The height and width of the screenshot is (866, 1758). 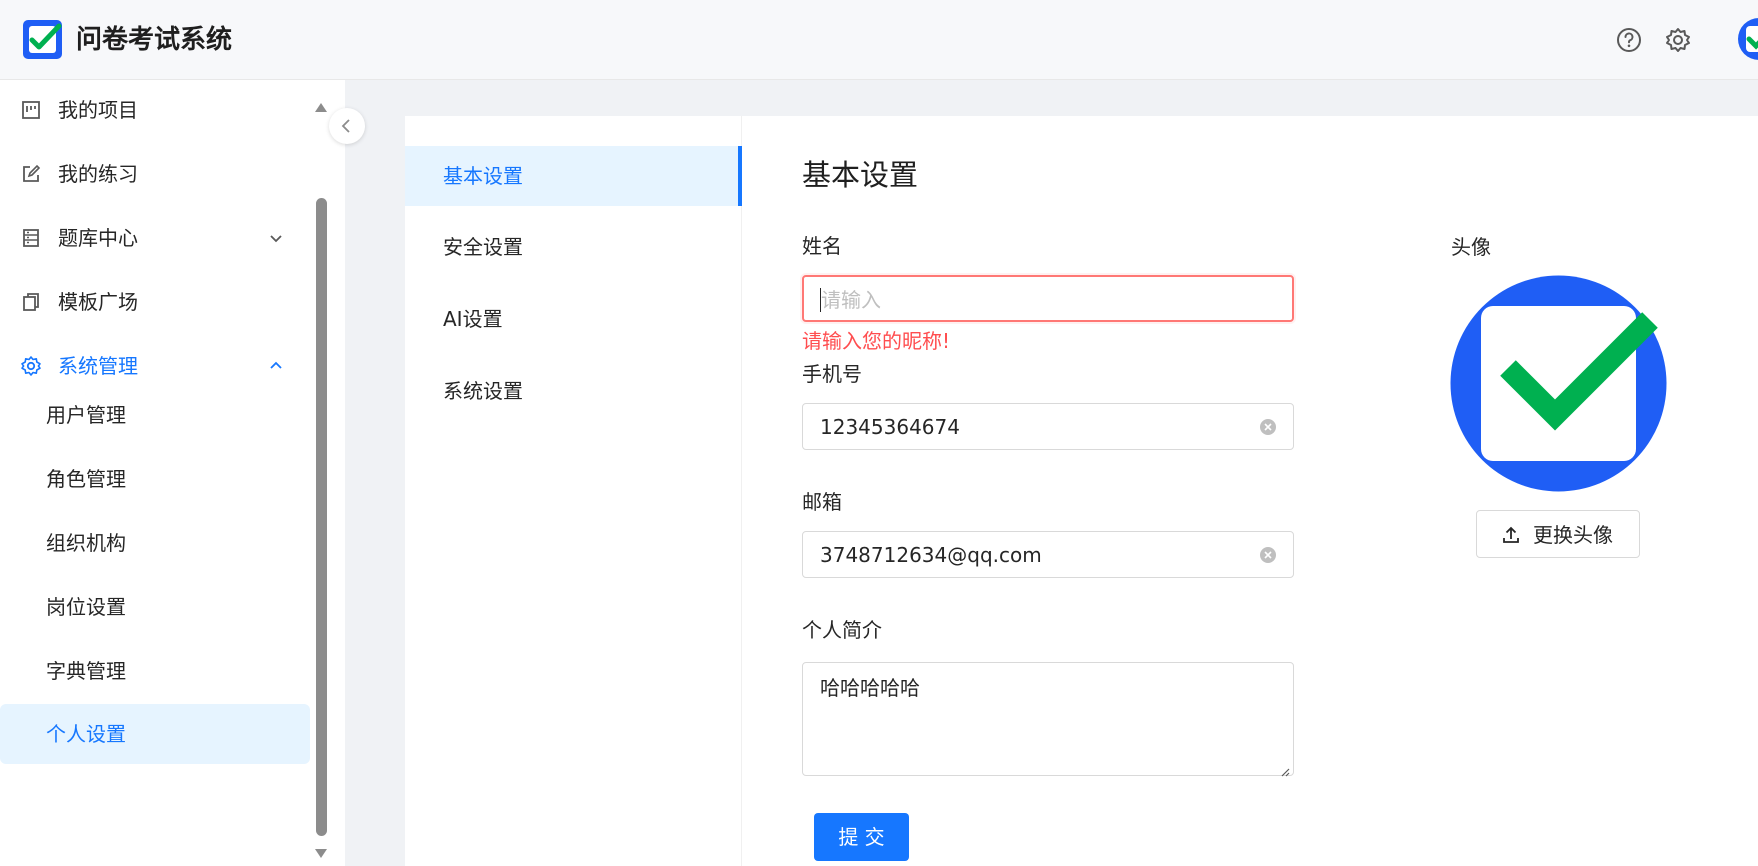 What do you see at coordinates (890, 427) in the screenshot?
I see `phone-value: 12345364674` at bounding box center [890, 427].